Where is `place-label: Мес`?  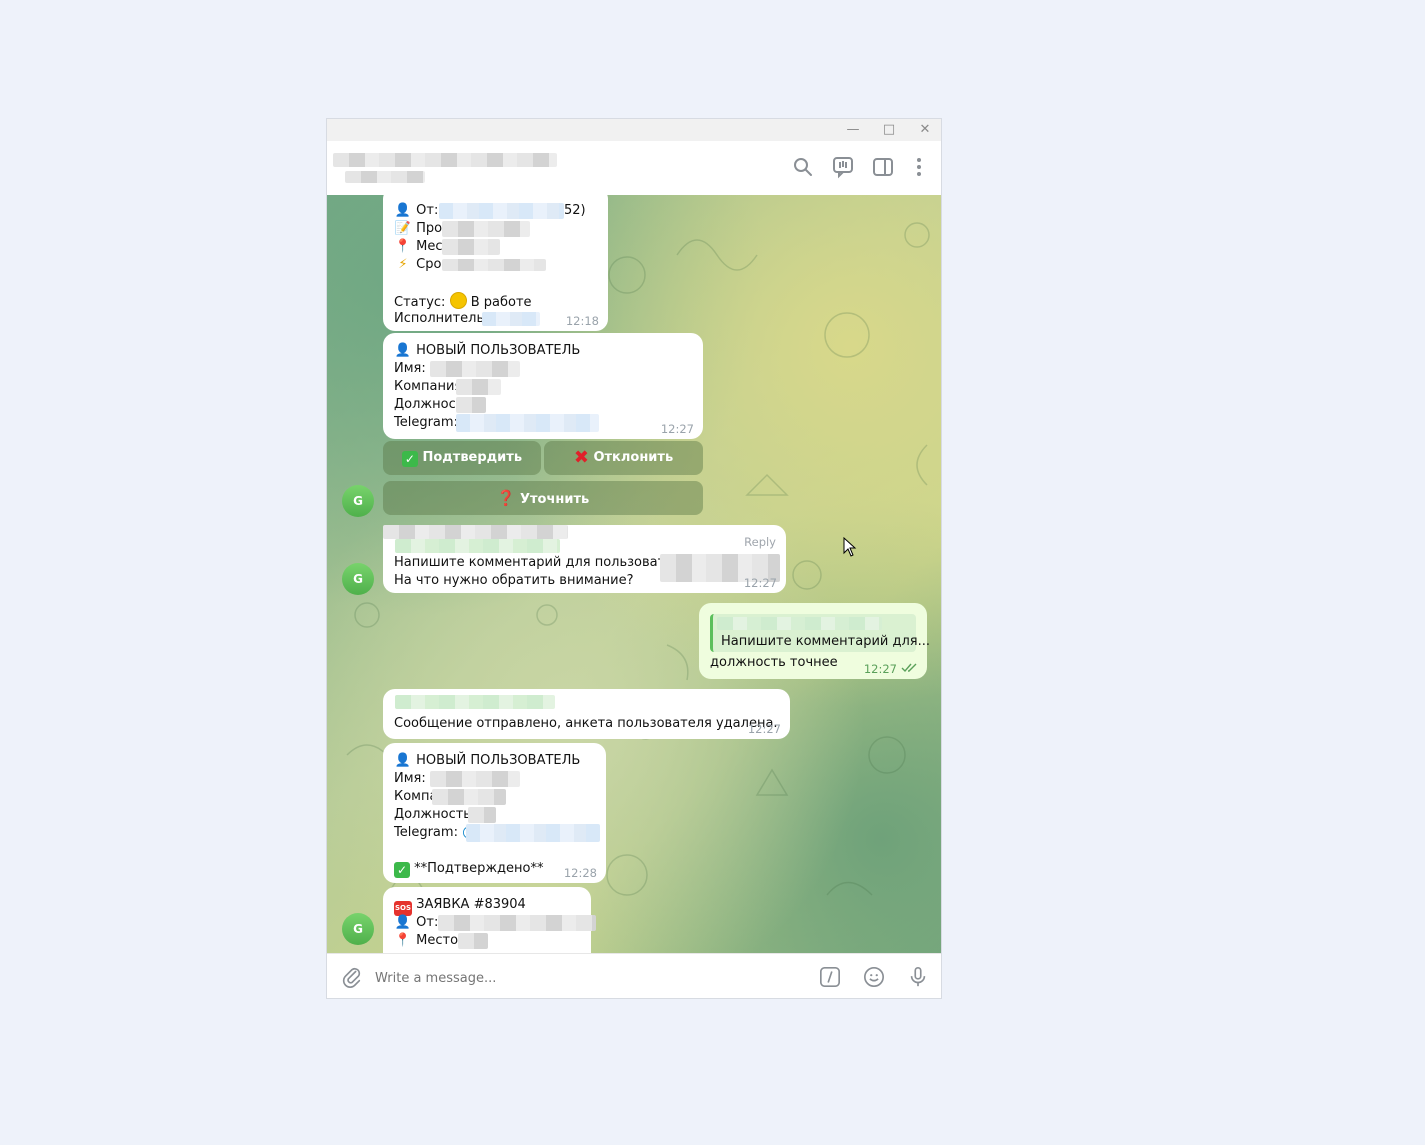
place-label: Мес is located at coordinates (429, 246).